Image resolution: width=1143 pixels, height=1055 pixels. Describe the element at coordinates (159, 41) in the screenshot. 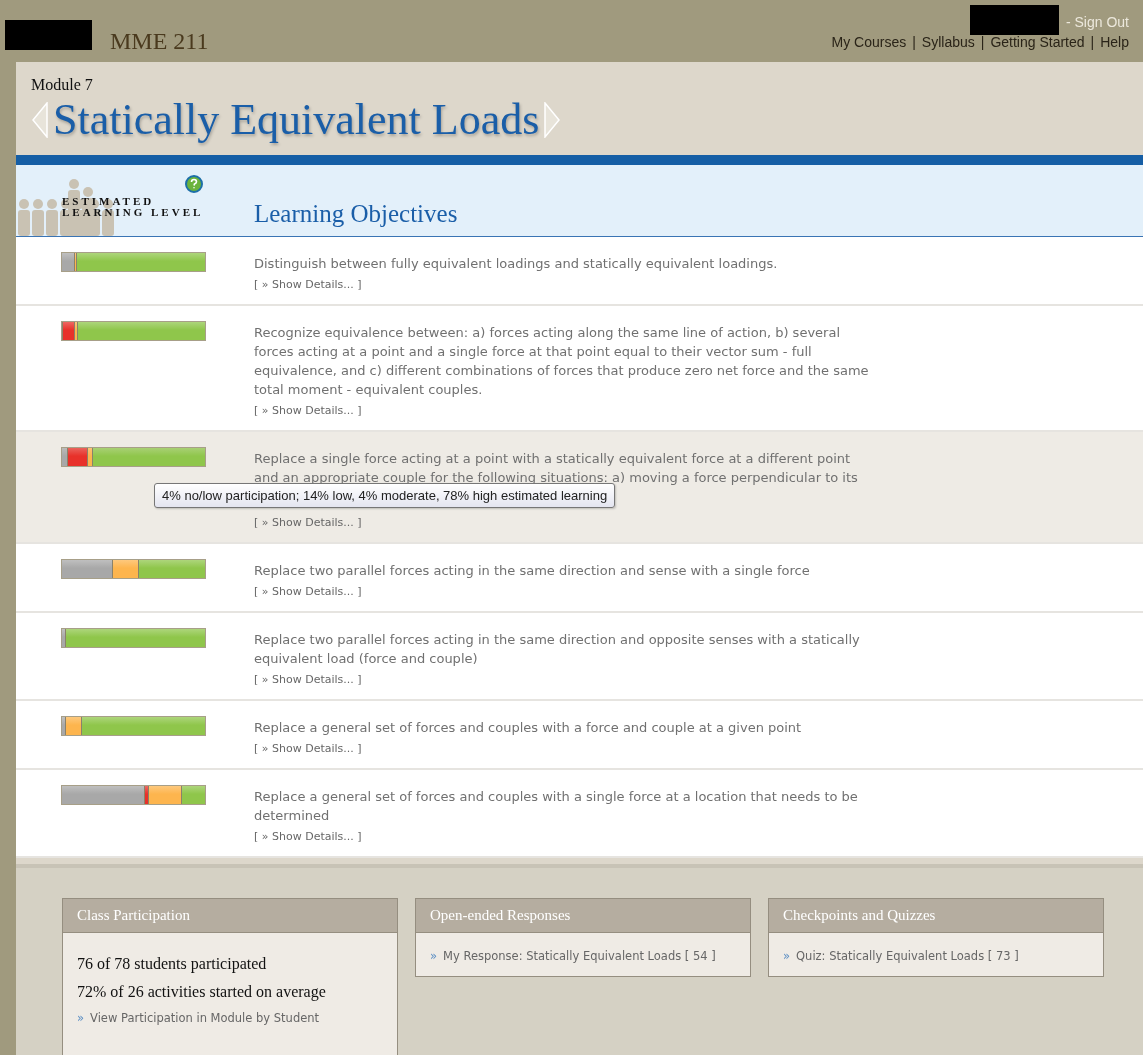

I see `course-title: MME 211` at that location.